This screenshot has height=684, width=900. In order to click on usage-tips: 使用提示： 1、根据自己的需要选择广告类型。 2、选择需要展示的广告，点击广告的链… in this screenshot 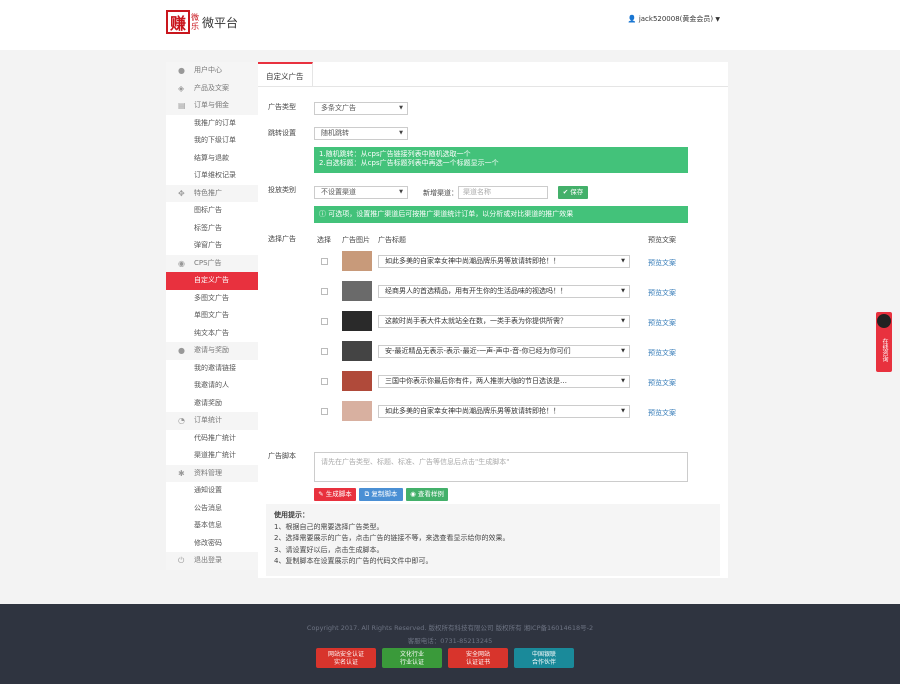, I will do `click(493, 540)`.